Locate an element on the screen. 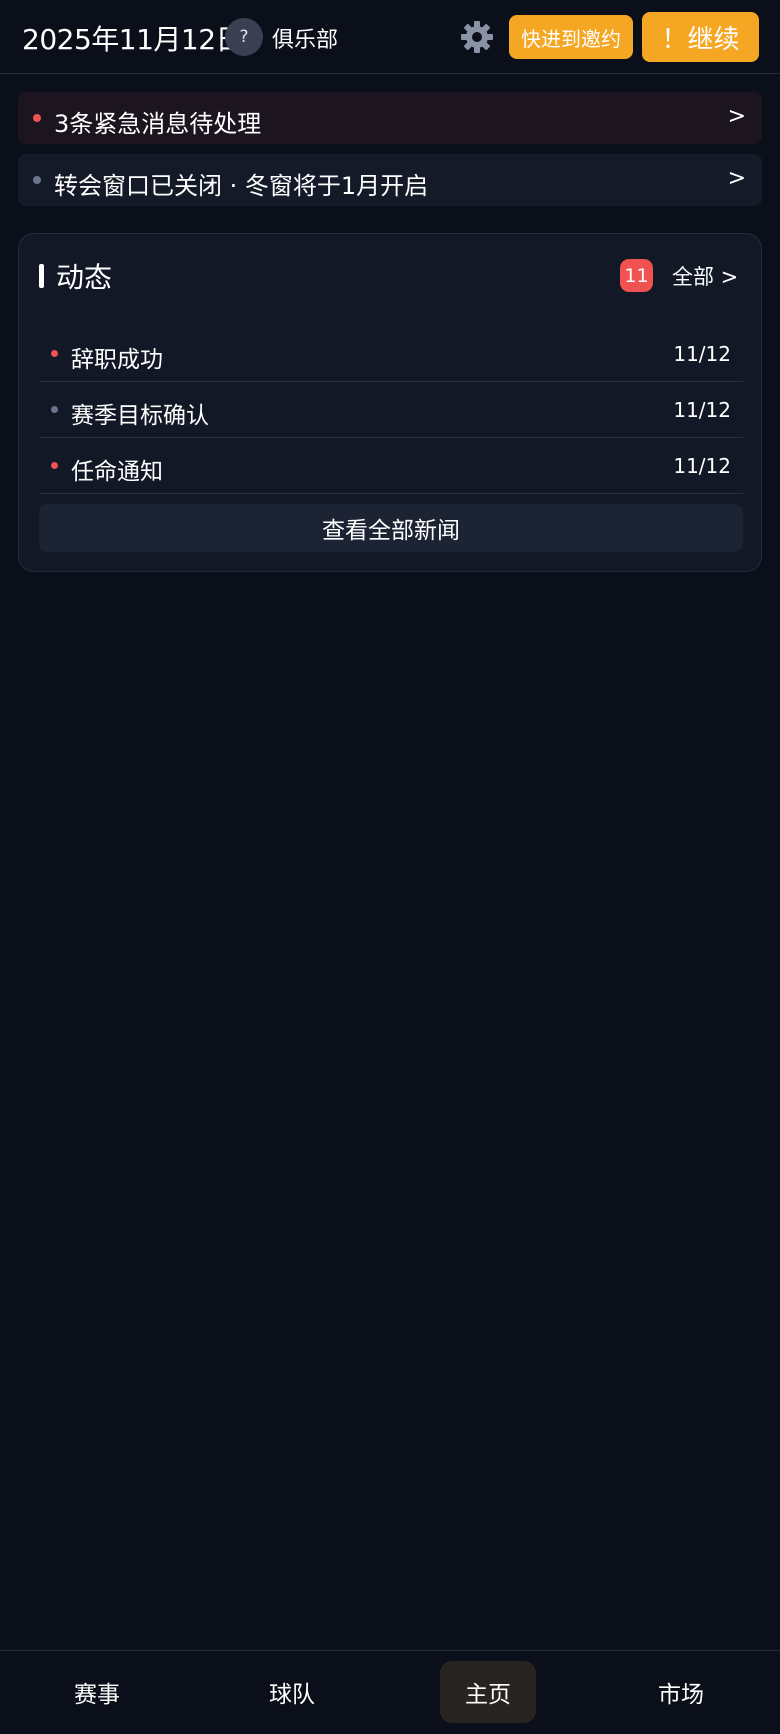 This screenshot has width=780, height=1734. tab-team: 球队 is located at coordinates (292, 1692).